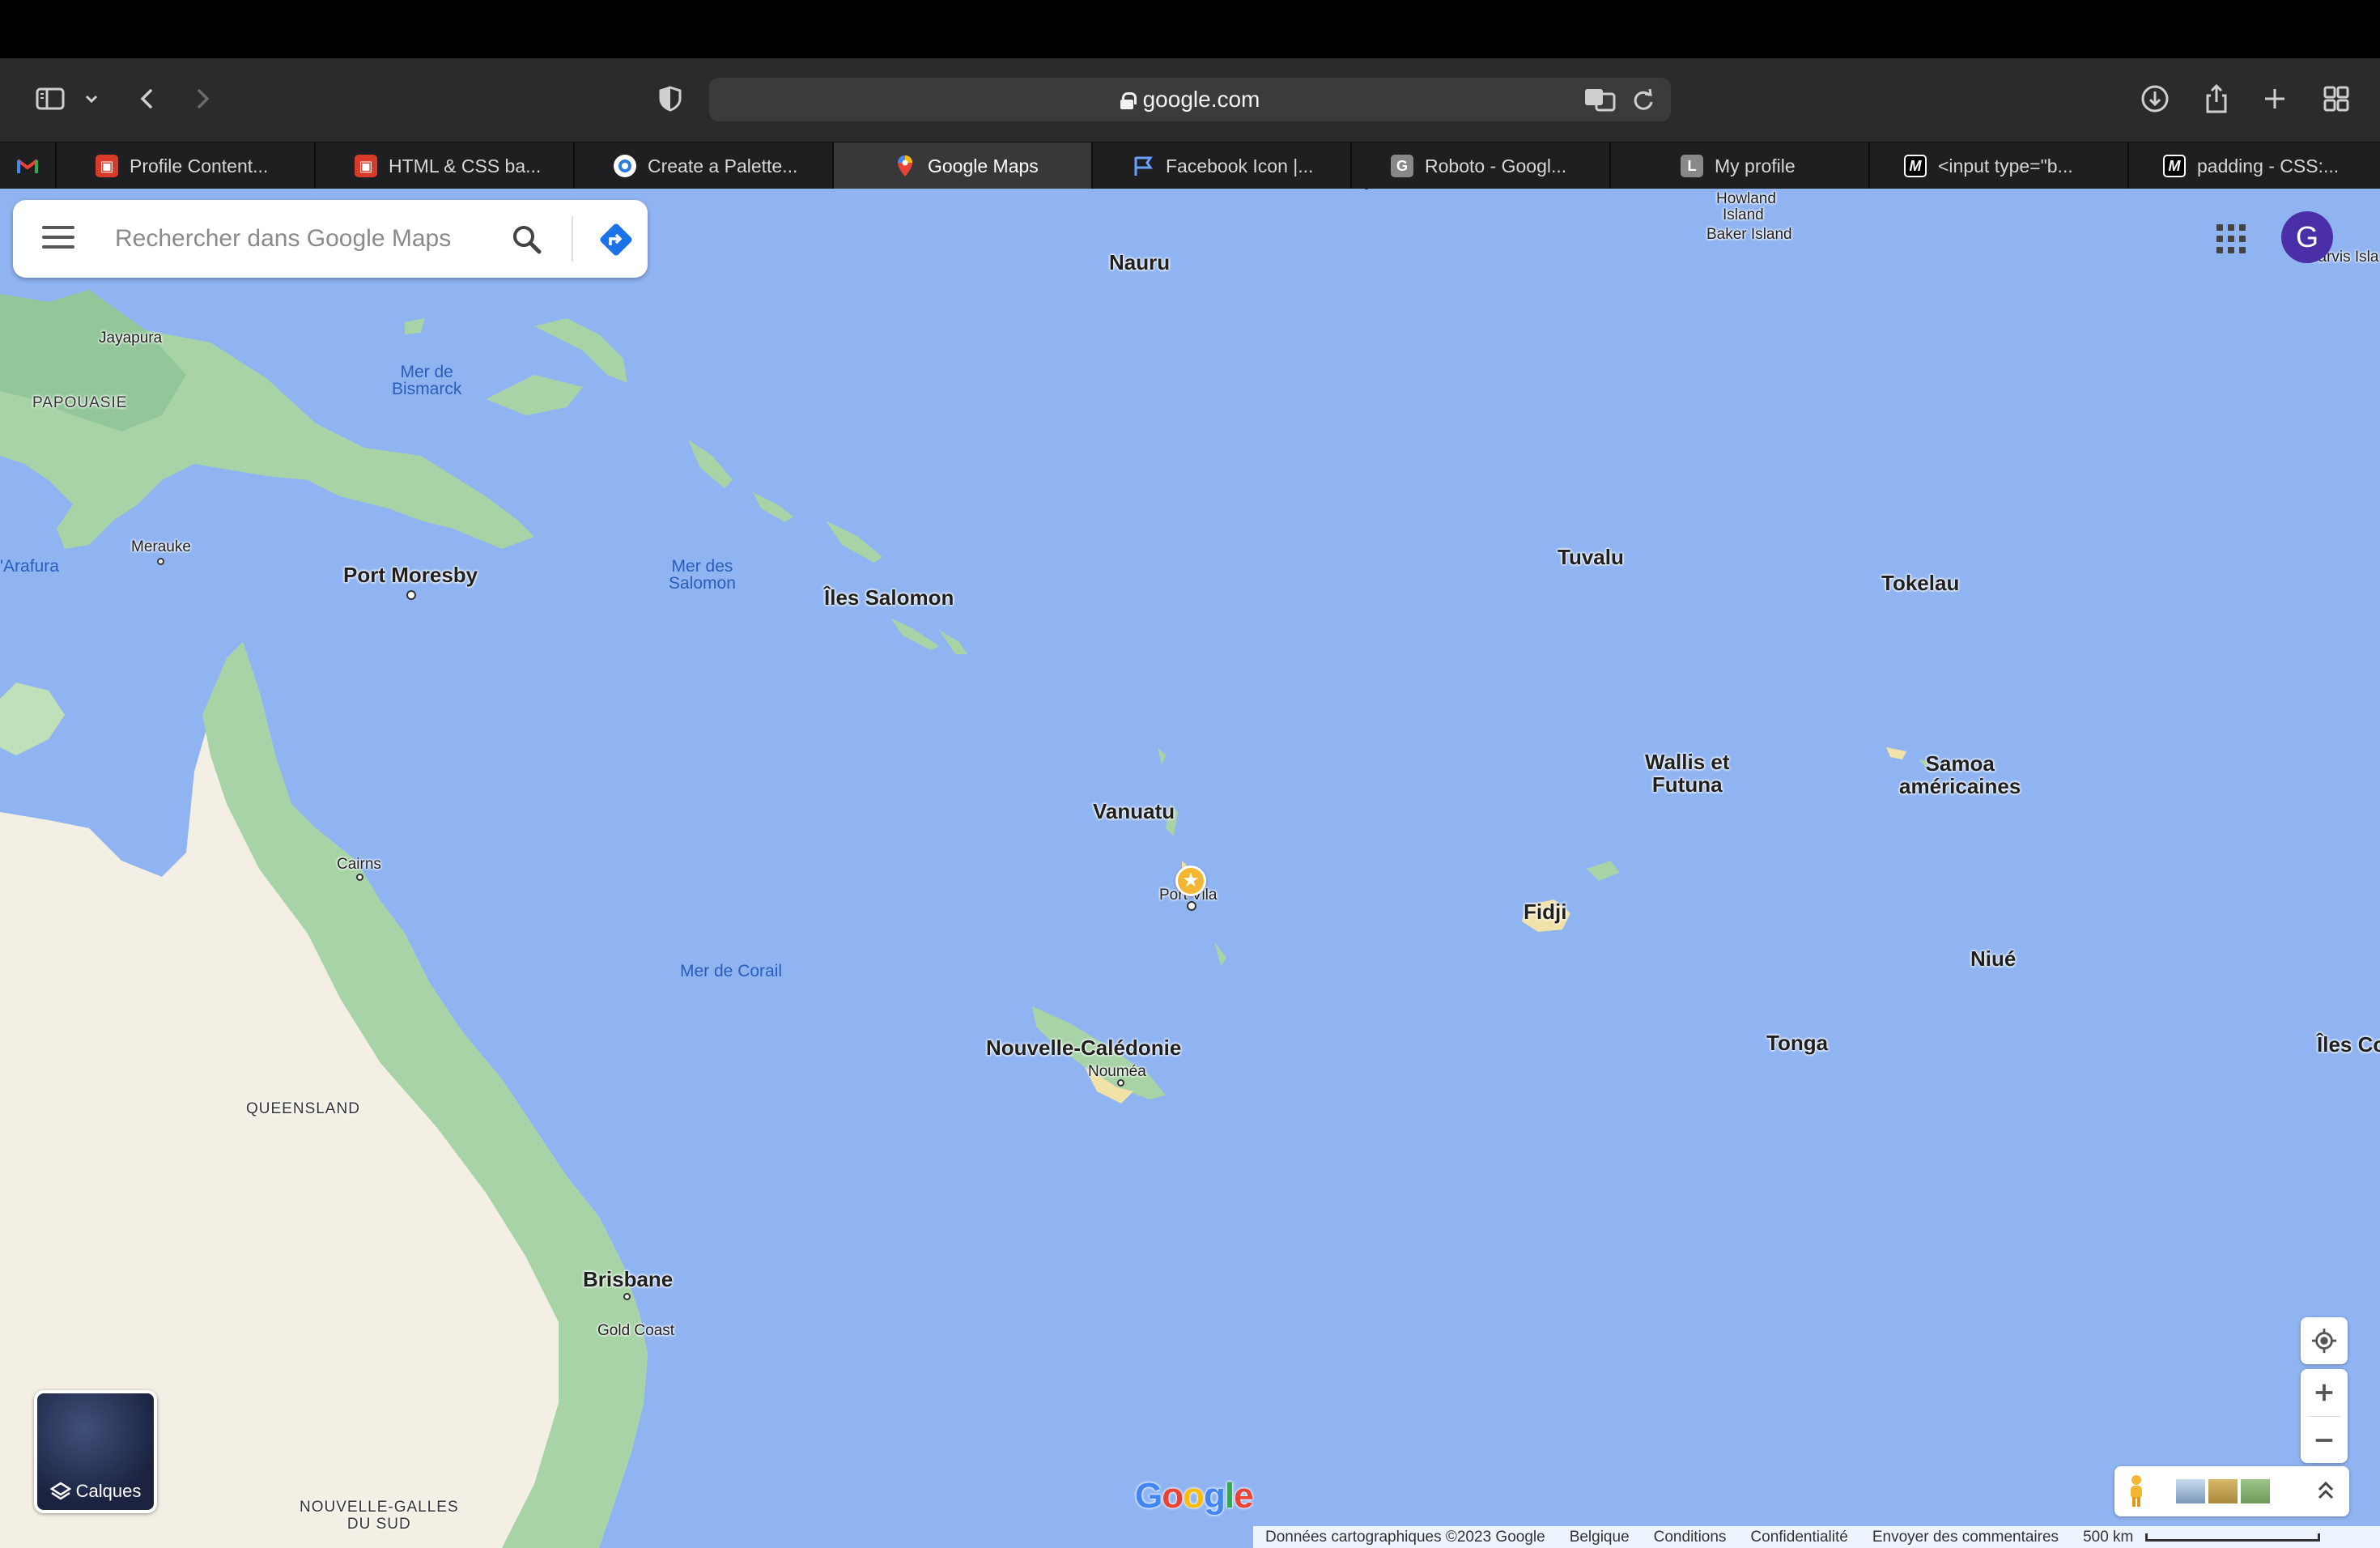 The image size is (2380, 1548). I want to click on avatar: G, so click(2307, 237).